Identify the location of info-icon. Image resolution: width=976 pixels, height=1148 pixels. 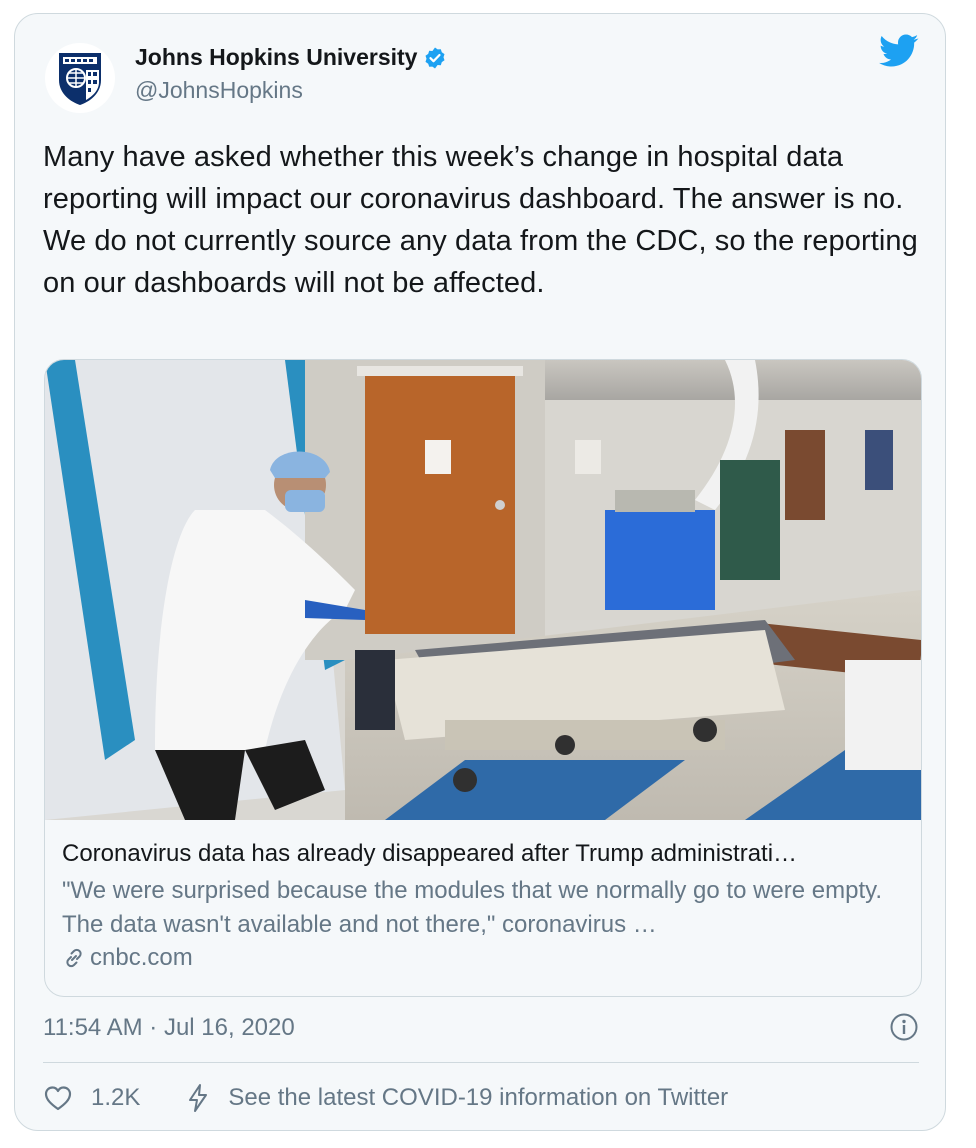
(904, 1027).